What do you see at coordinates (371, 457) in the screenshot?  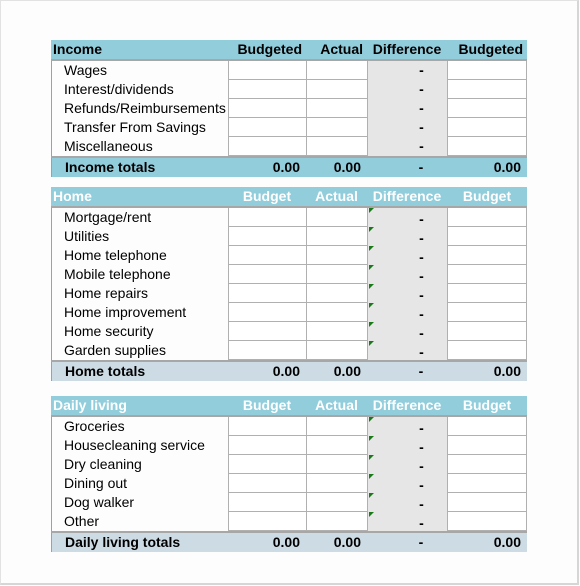 I see `error-indicator-icon` at bounding box center [371, 457].